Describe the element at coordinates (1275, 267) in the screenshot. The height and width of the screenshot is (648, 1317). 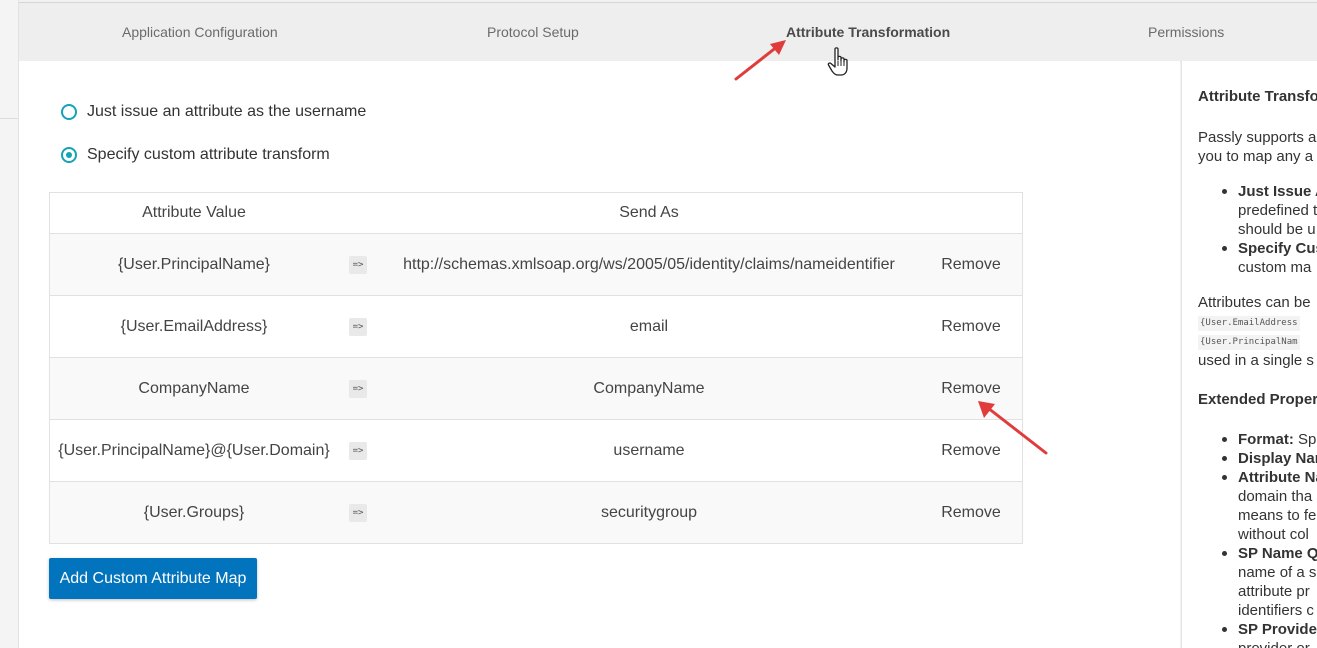
I see `help-term-line: custom ma` at that location.